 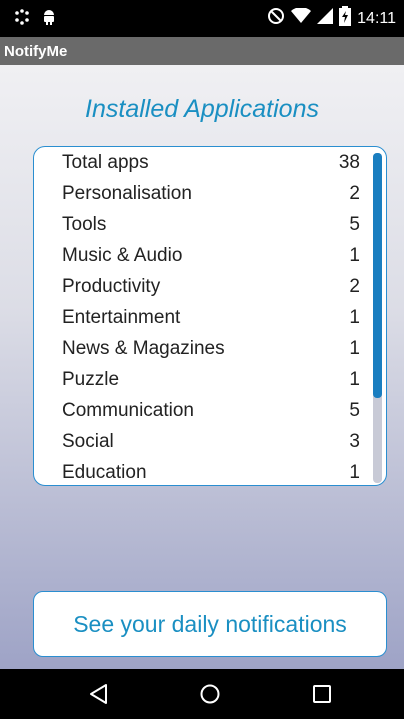 I want to click on status-bar: 14:11, so click(x=202, y=18).